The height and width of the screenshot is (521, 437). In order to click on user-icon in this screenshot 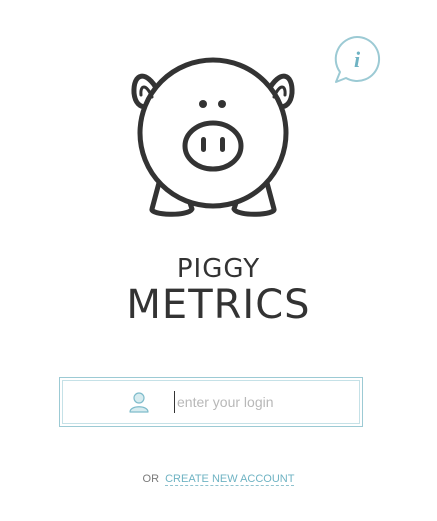, I will do `click(139, 402)`.